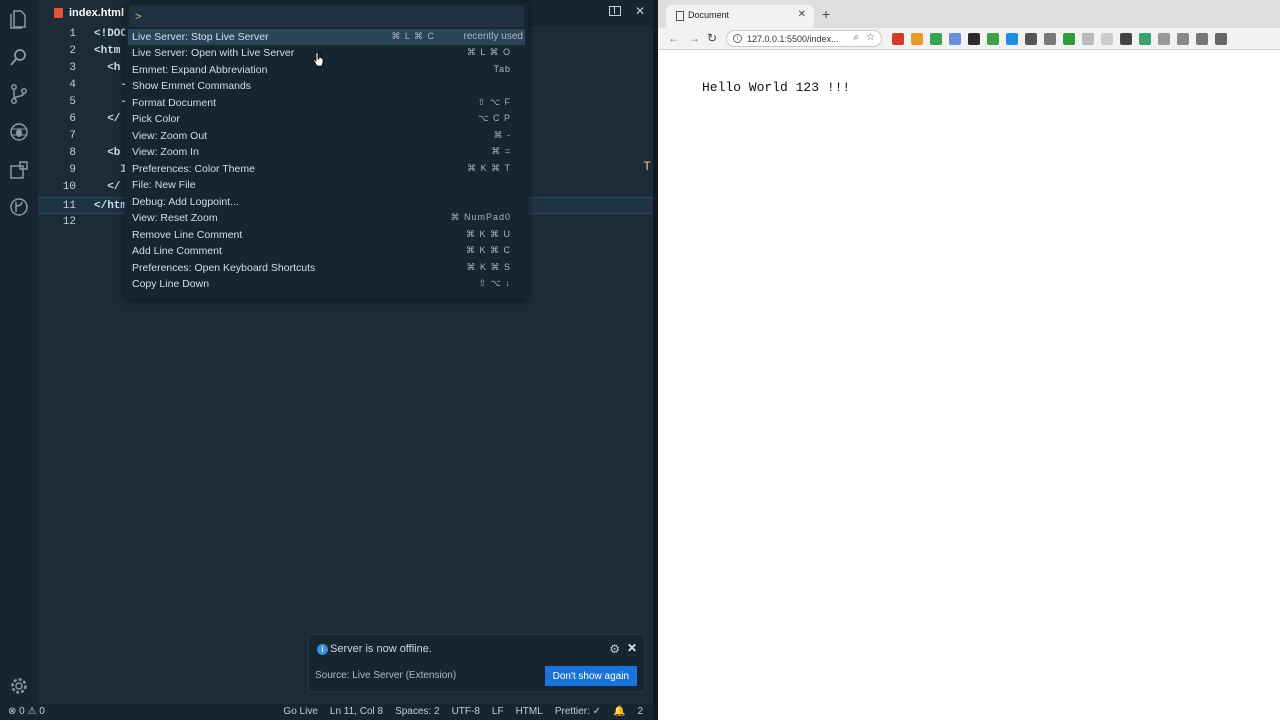 Image resolution: width=1280 pixels, height=720 pixels. What do you see at coordinates (680, 16) in the screenshot?
I see `page-icon` at bounding box center [680, 16].